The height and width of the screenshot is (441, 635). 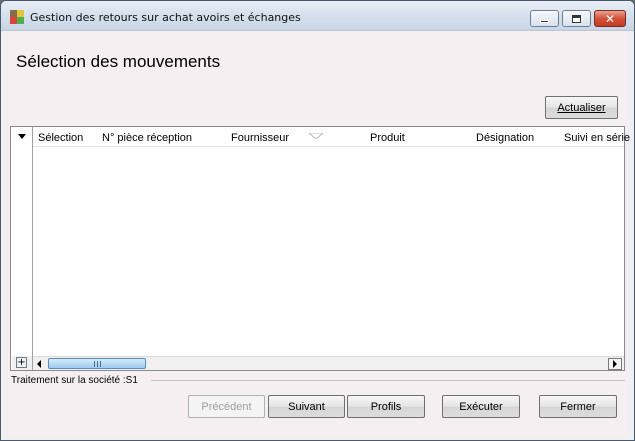 What do you see at coordinates (226, 406) in the screenshot?
I see `previous-button: Précédent` at bounding box center [226, 406].